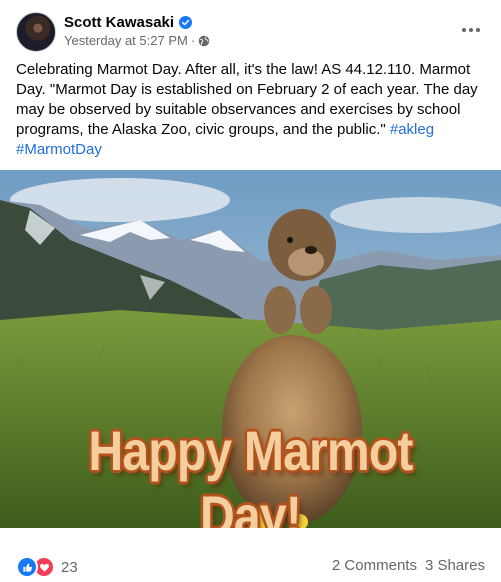 The image size is (501, 582). Describe the element at coordinates (250, 28) in the screenshot. I see `post-header: Scott Kawasaki Yesterday at 5:27 PM ·` at that location.